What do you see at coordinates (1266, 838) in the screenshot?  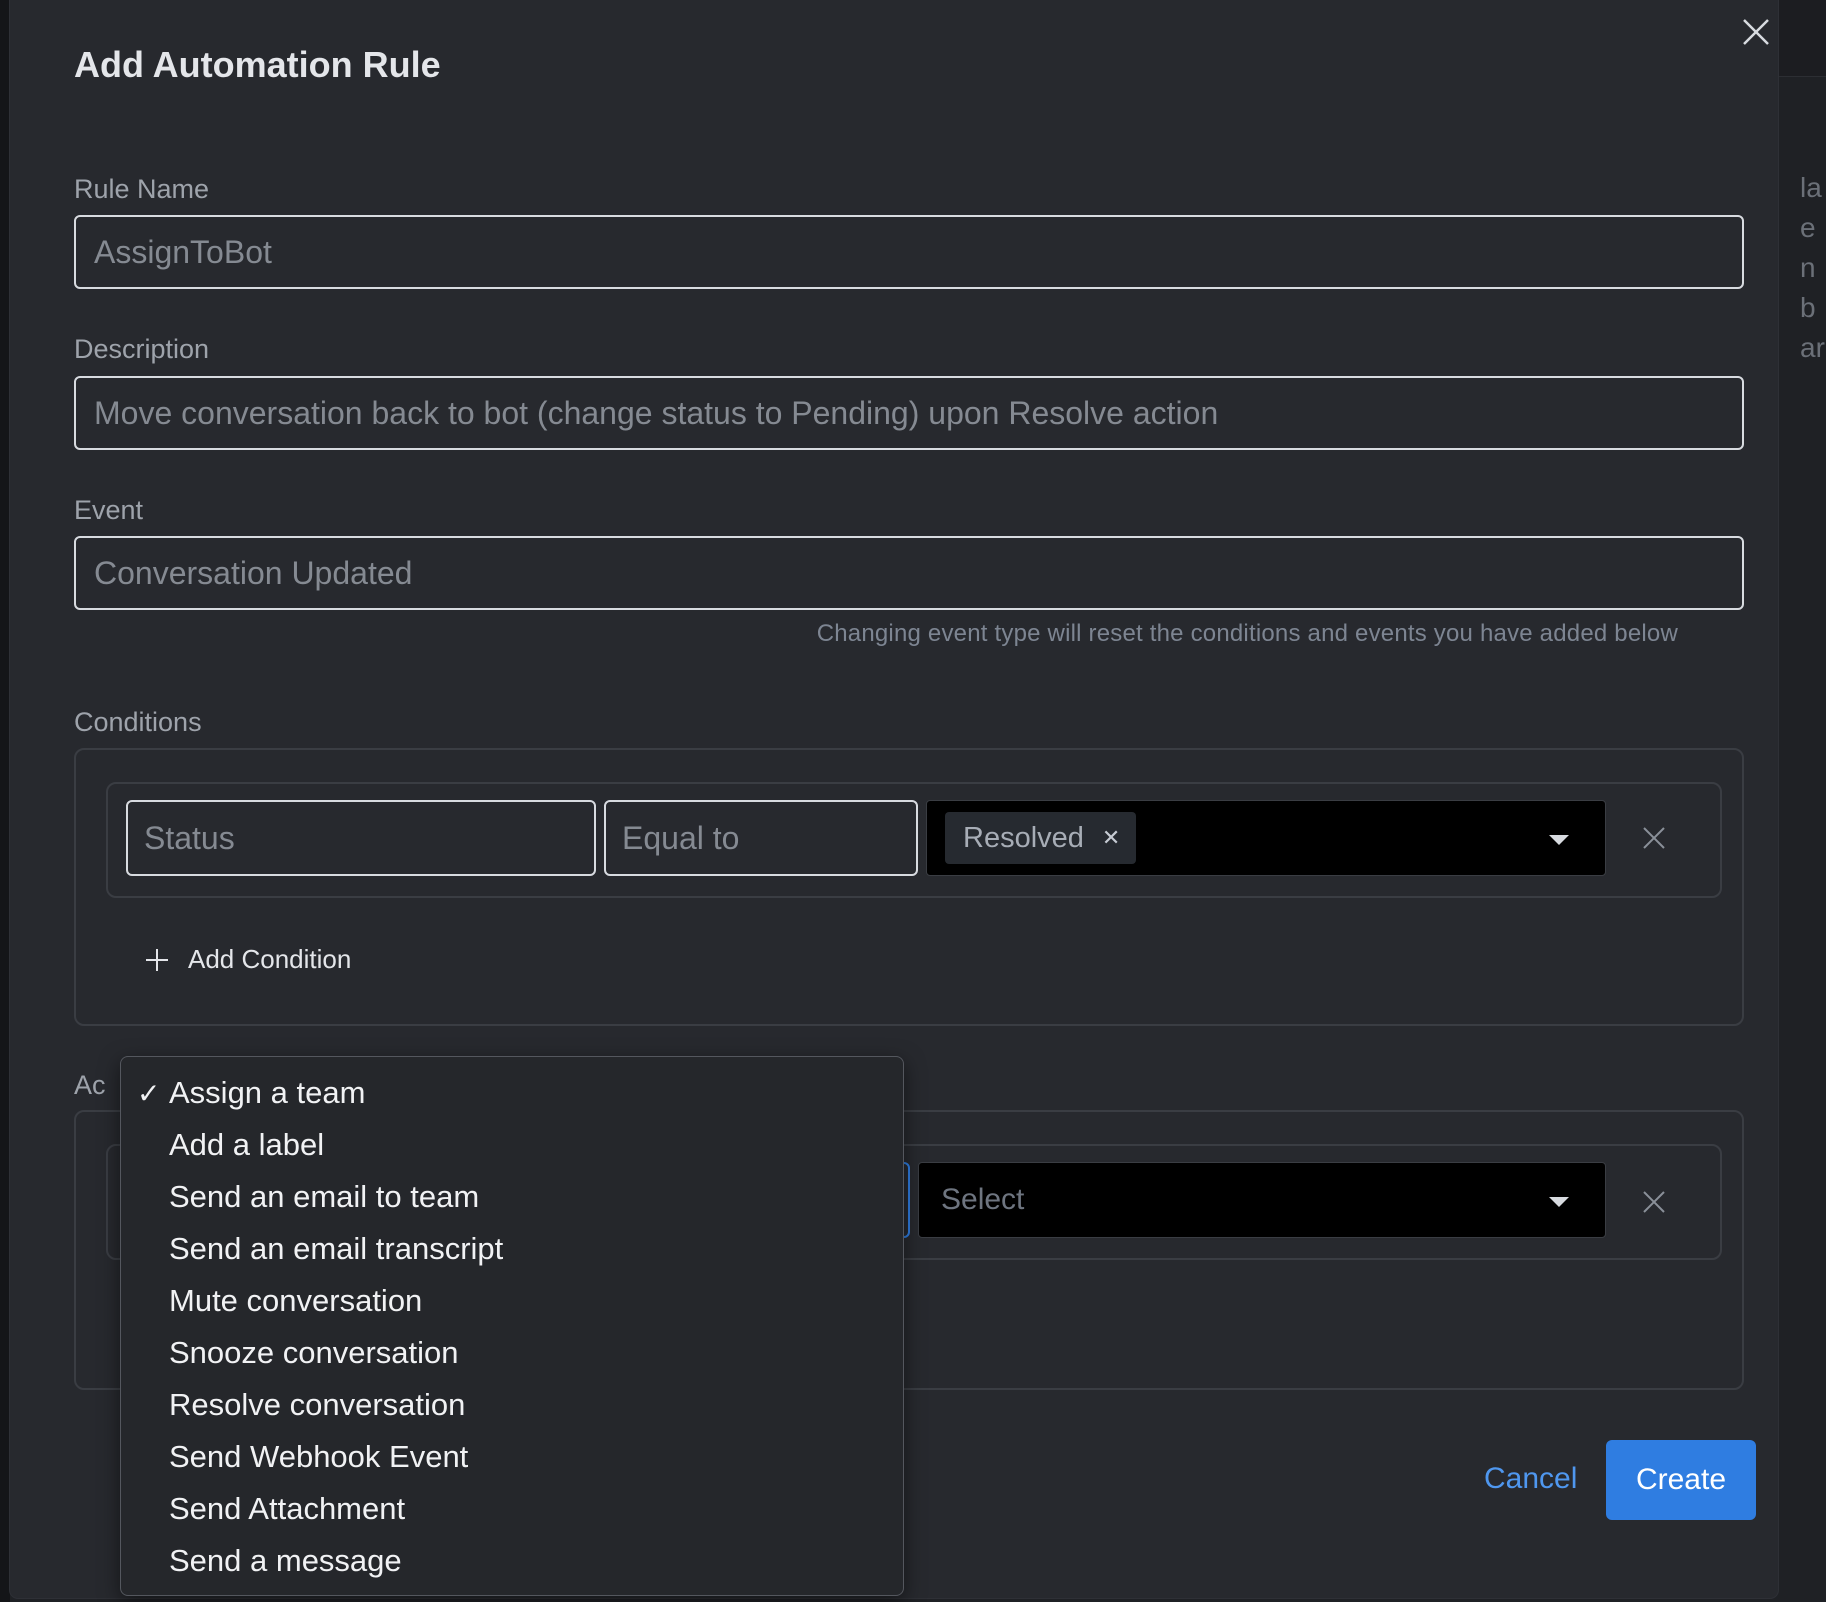 I see `condition-value-multiselect: Resolved ✕` at bounding box center [1266, 838].